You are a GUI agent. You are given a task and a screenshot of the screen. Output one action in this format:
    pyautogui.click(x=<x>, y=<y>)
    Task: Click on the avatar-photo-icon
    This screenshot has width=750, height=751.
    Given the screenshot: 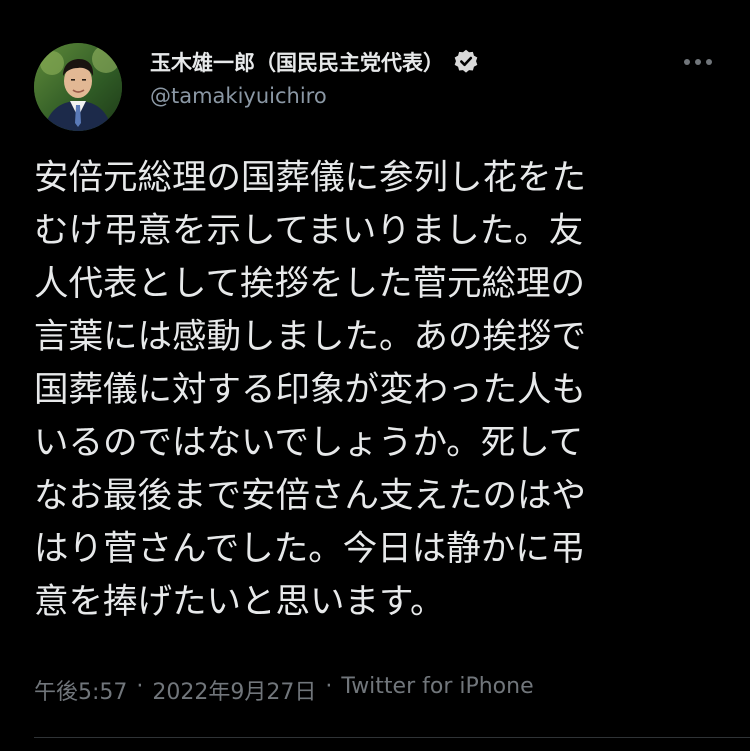 What is the action you would take?
    pyautogui.click(x=78, y=87)
    